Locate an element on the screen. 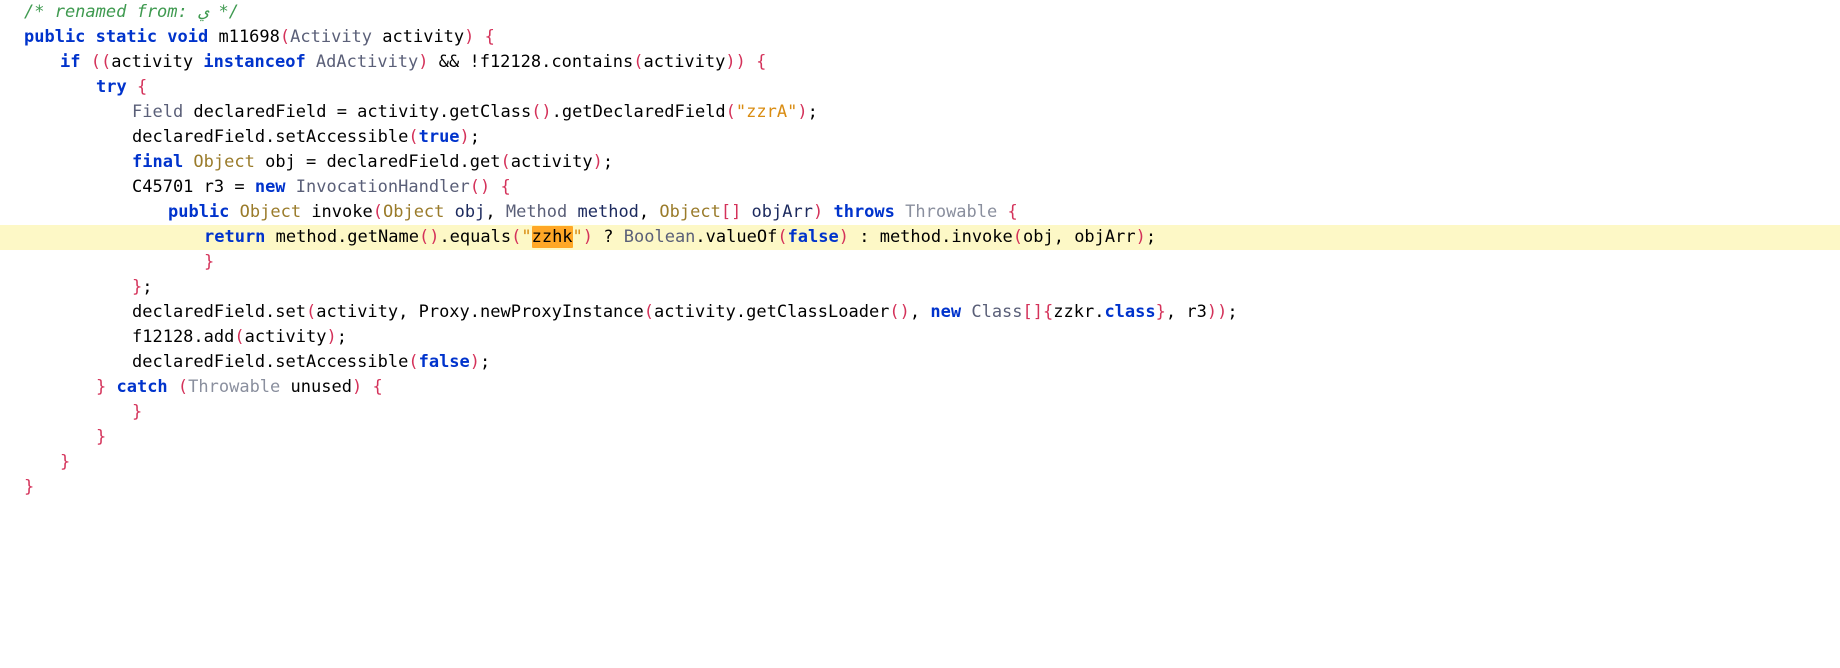 The image size is (1840, 668). code-token: ? is located at coordinates (608, 237).